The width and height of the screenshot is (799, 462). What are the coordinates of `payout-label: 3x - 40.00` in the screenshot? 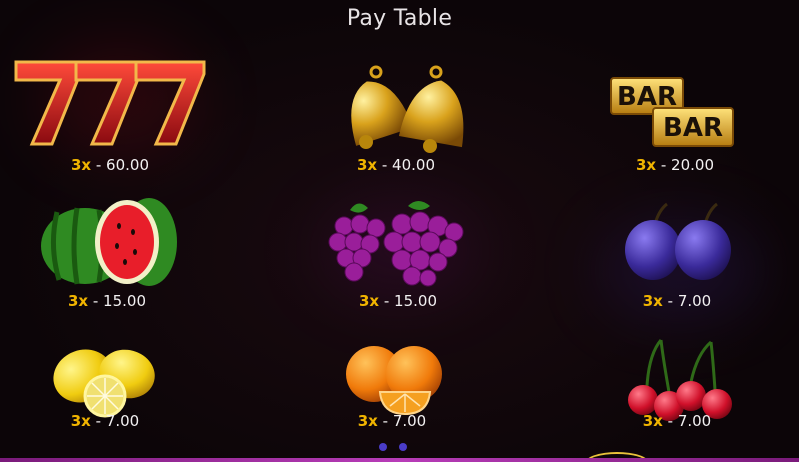 It's located at (396, 165).